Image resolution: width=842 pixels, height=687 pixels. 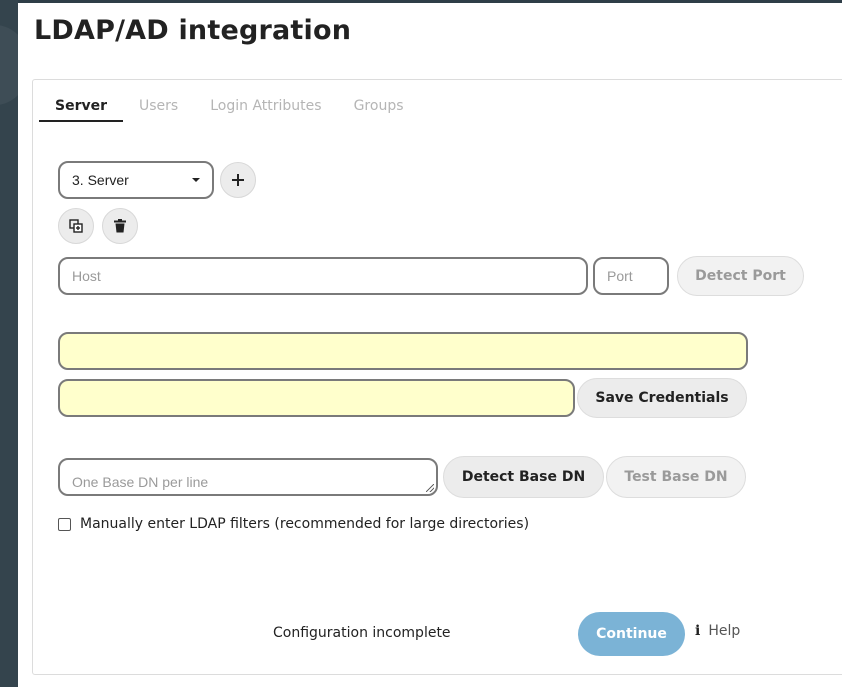 I want to click on caret-down-icon, so click(x=196, y=180).